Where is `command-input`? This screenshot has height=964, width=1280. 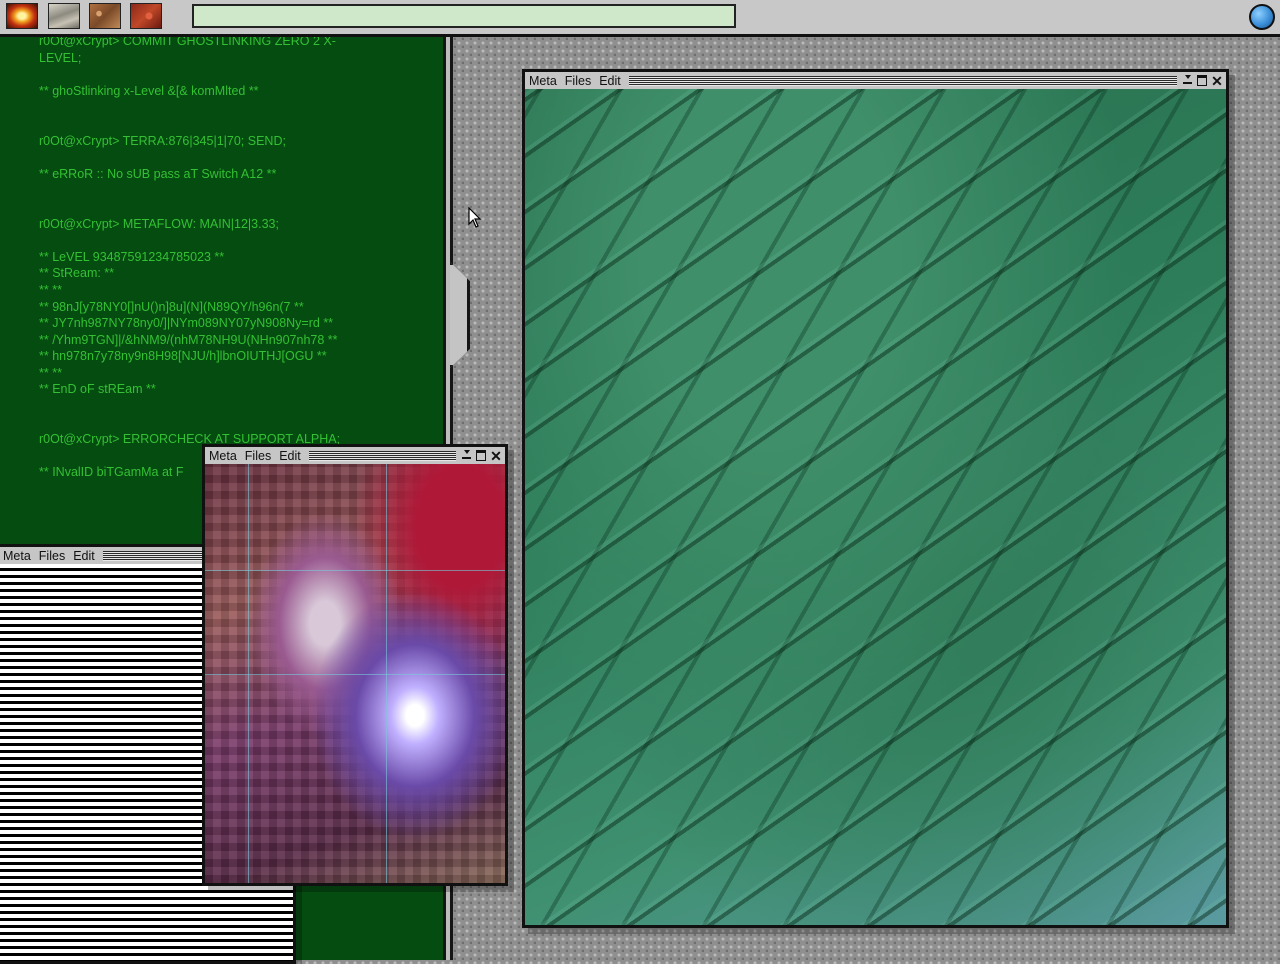
command-input is located at coordinates (464, 16).